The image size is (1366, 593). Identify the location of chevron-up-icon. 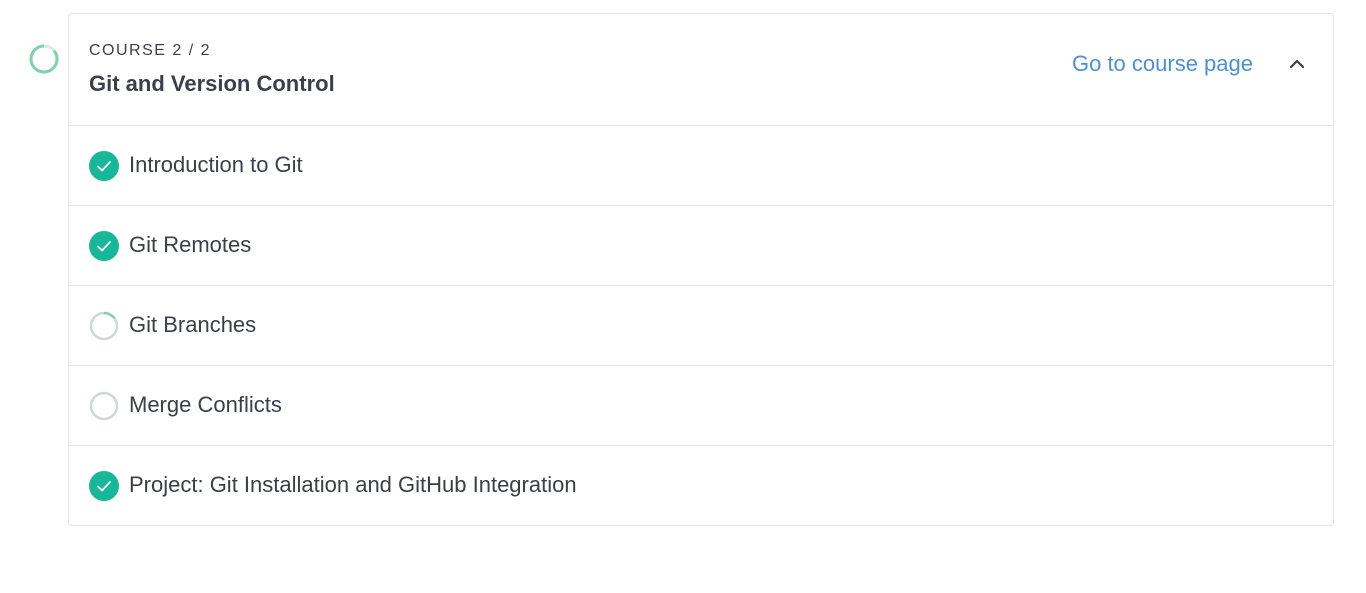
(1297, 64).